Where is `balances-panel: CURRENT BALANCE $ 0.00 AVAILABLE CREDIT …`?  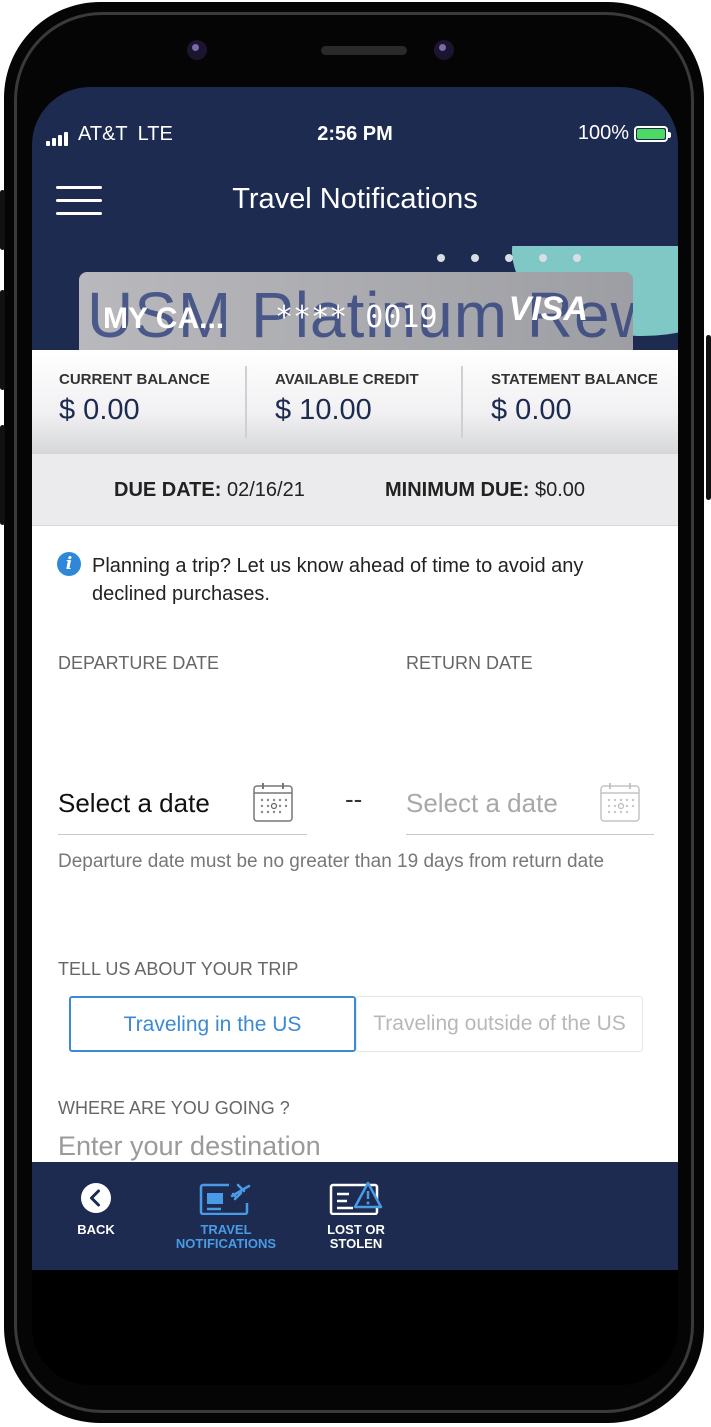
balances-panel: CURRENT BALANCE $ 0.00 AVAILABLE CREDIT … is located at coordinates (355, 402).